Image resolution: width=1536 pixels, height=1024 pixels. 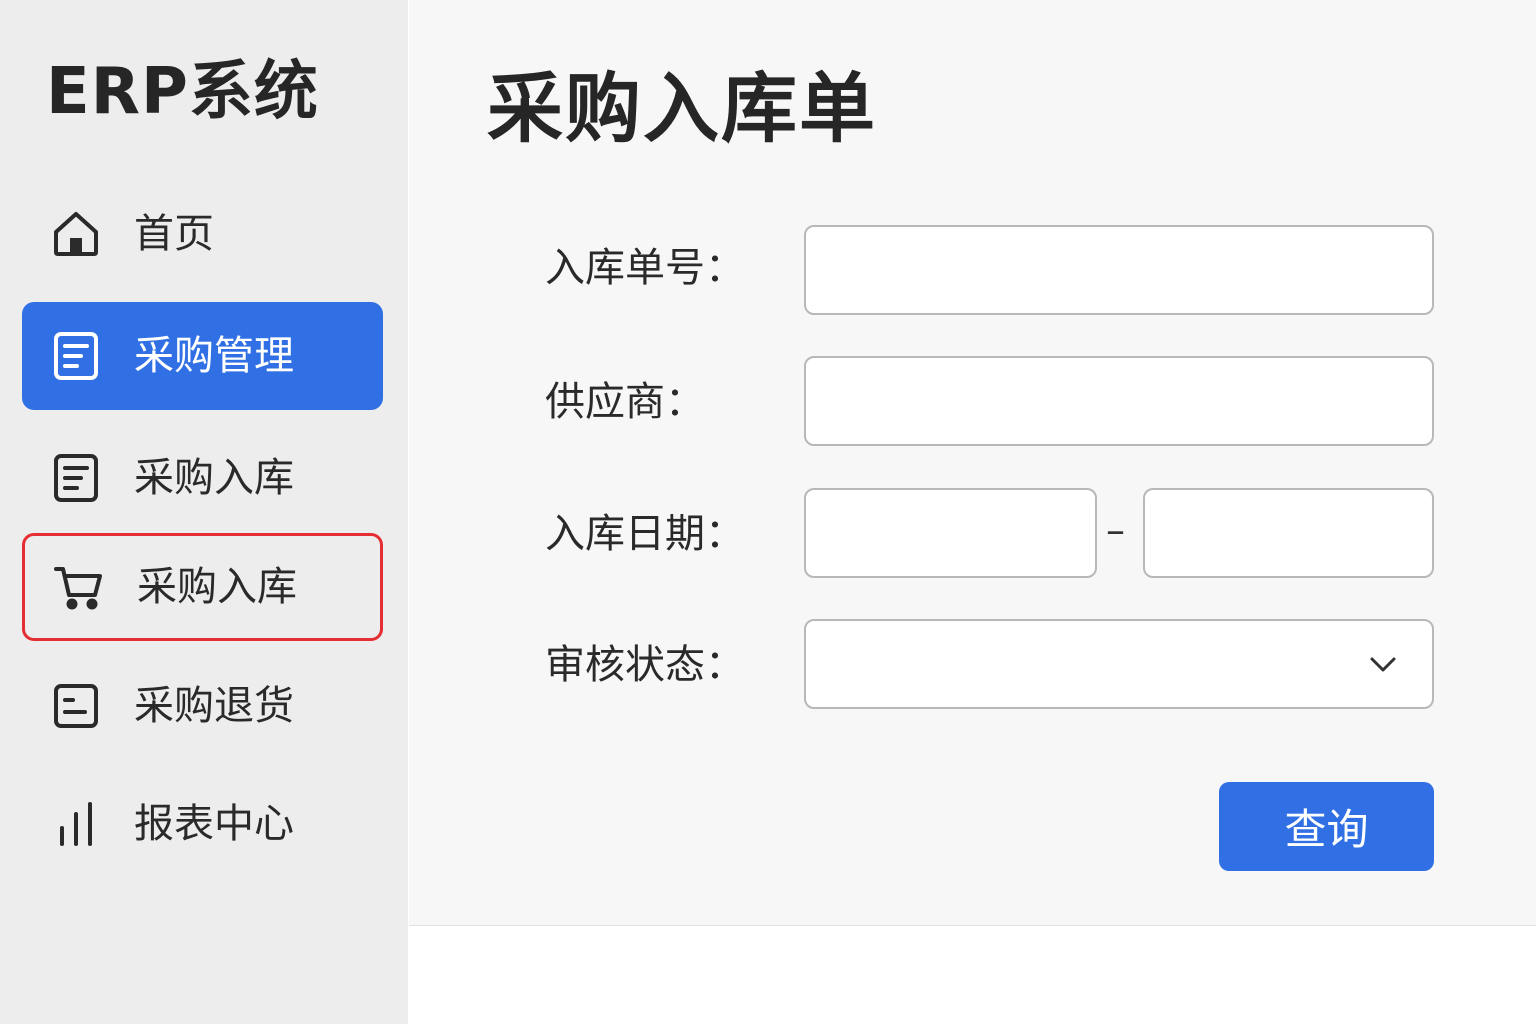 What do you see at coordinates (1326, 826) in the screenshot?
I see `query-button: 查询` at bounding box center [1326, 826].